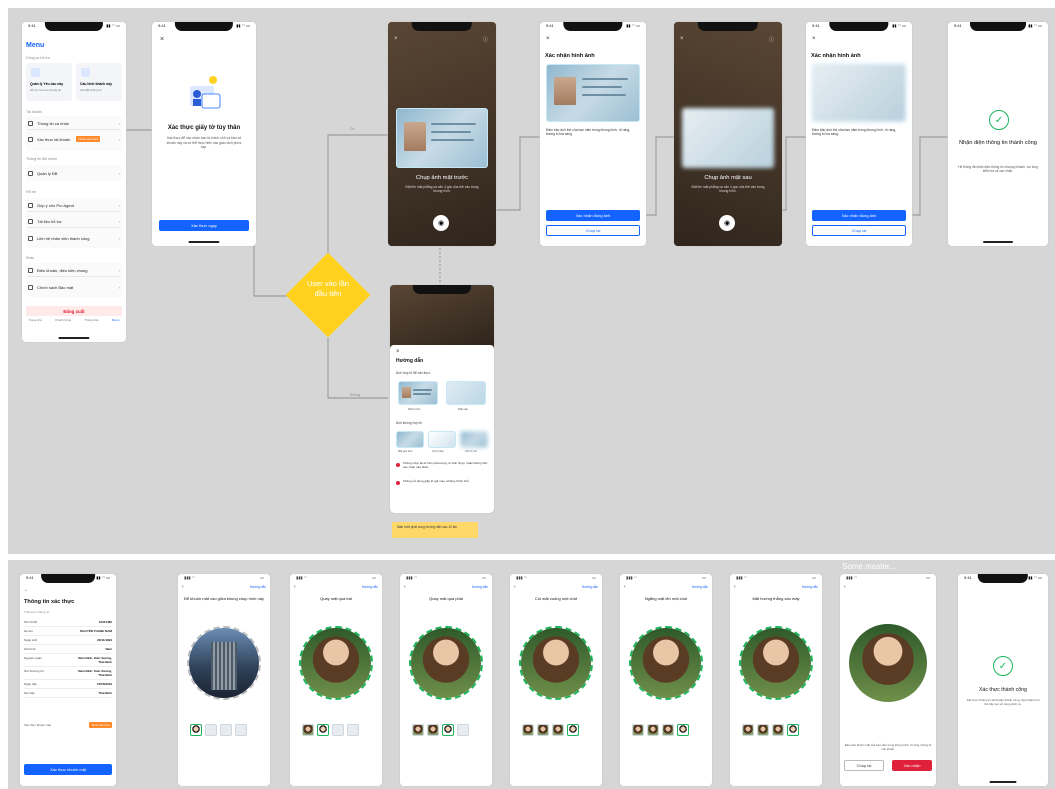 The image size is (1055, 789). Describe the element at coordinates (30, 173) in the screenshot. I see `team-icon` at that location.